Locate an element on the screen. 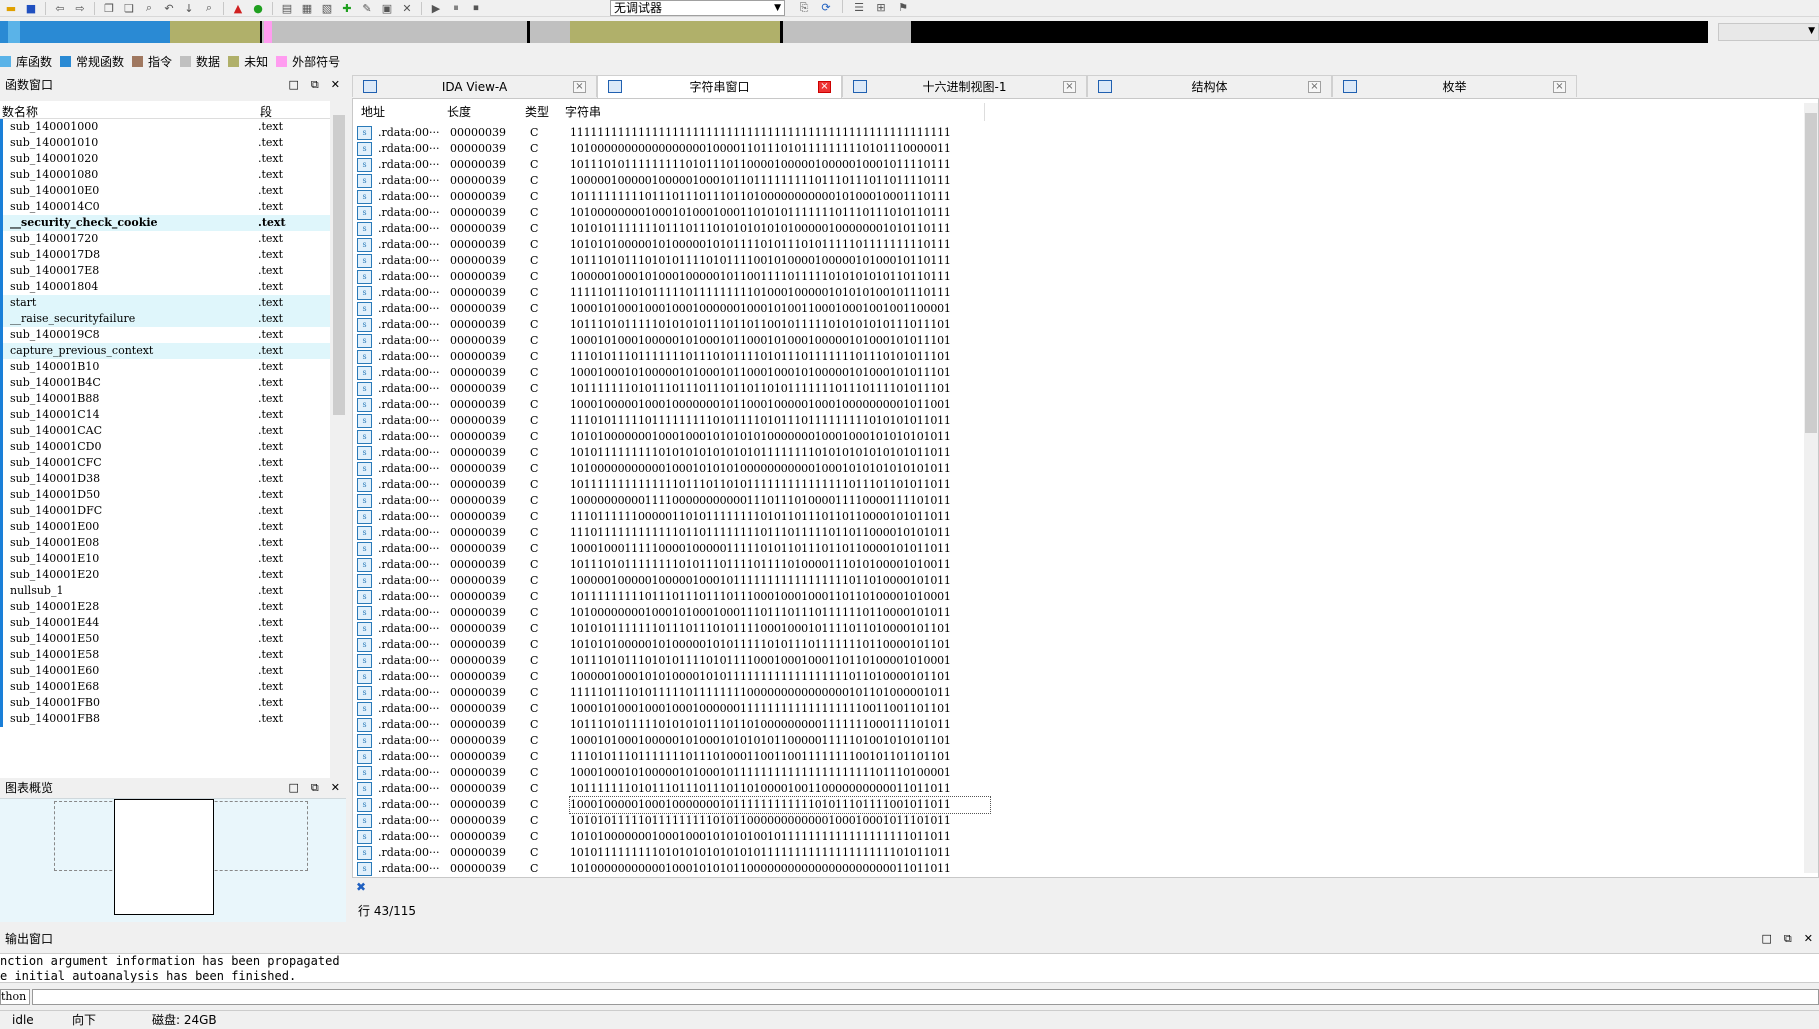  save-icon: ■ is located at coordinates (31, 8).